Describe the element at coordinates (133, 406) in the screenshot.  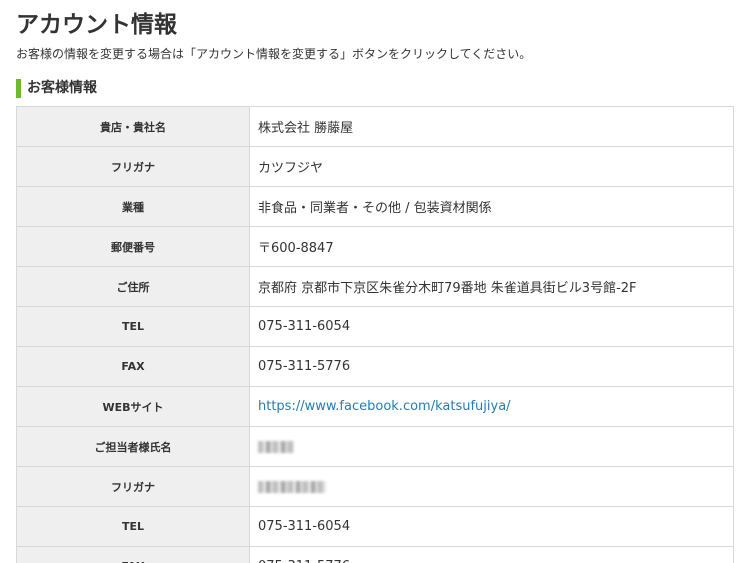
I see `row-label: WEBサイト` at that location.